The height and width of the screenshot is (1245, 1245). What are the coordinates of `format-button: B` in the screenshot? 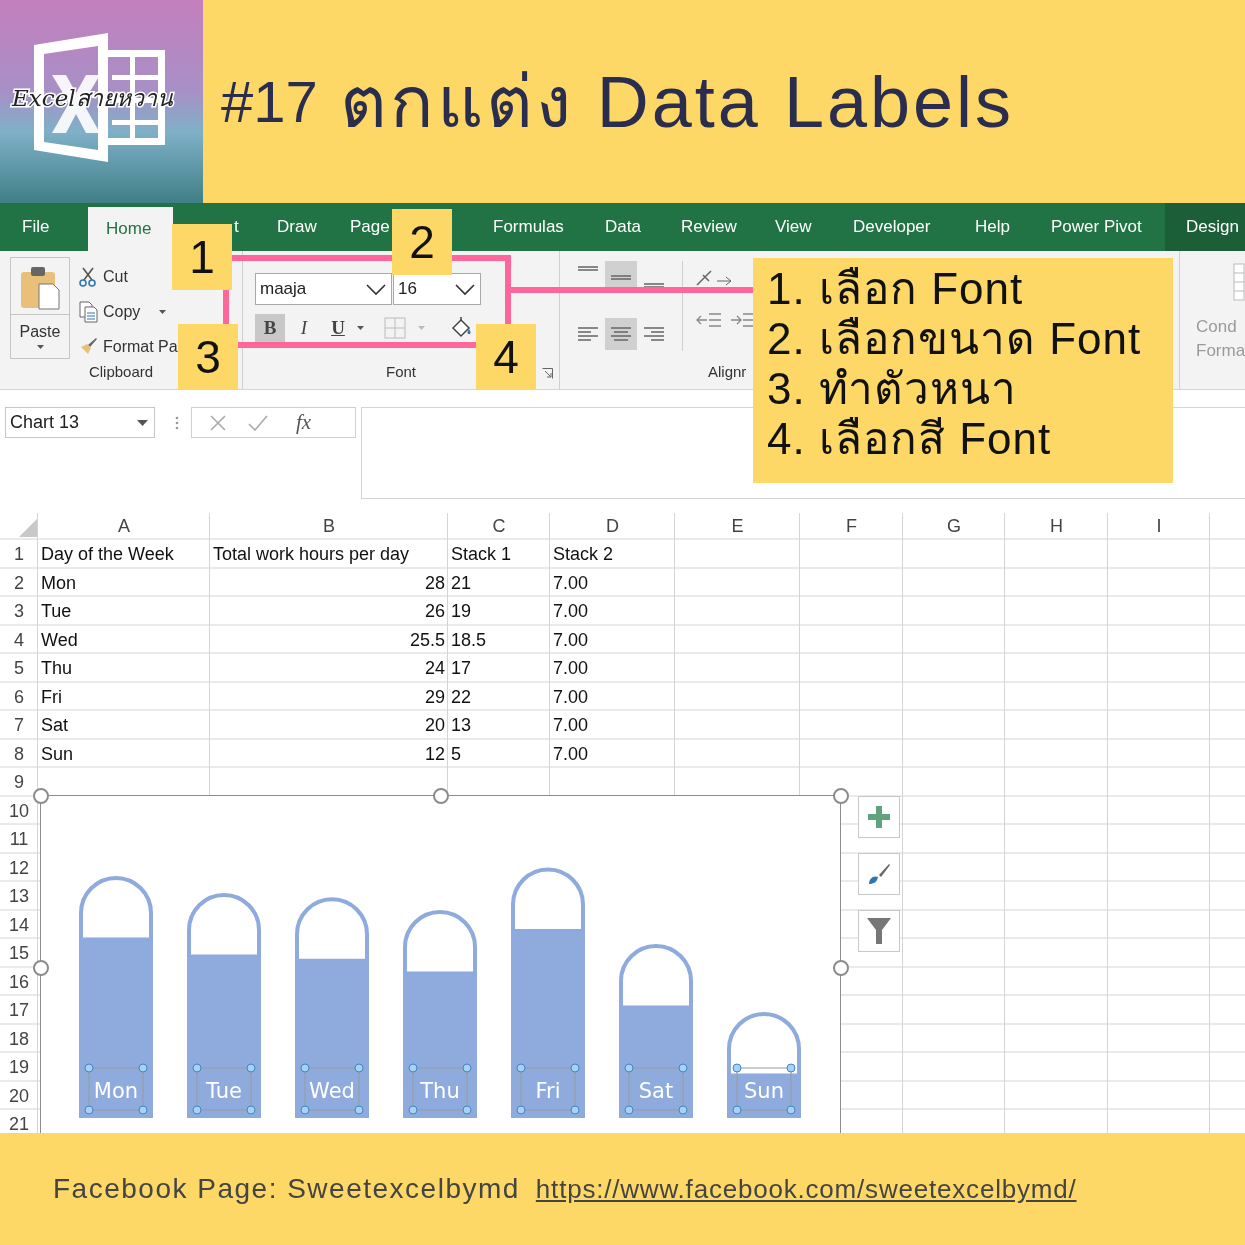 It's located at (270, 328).